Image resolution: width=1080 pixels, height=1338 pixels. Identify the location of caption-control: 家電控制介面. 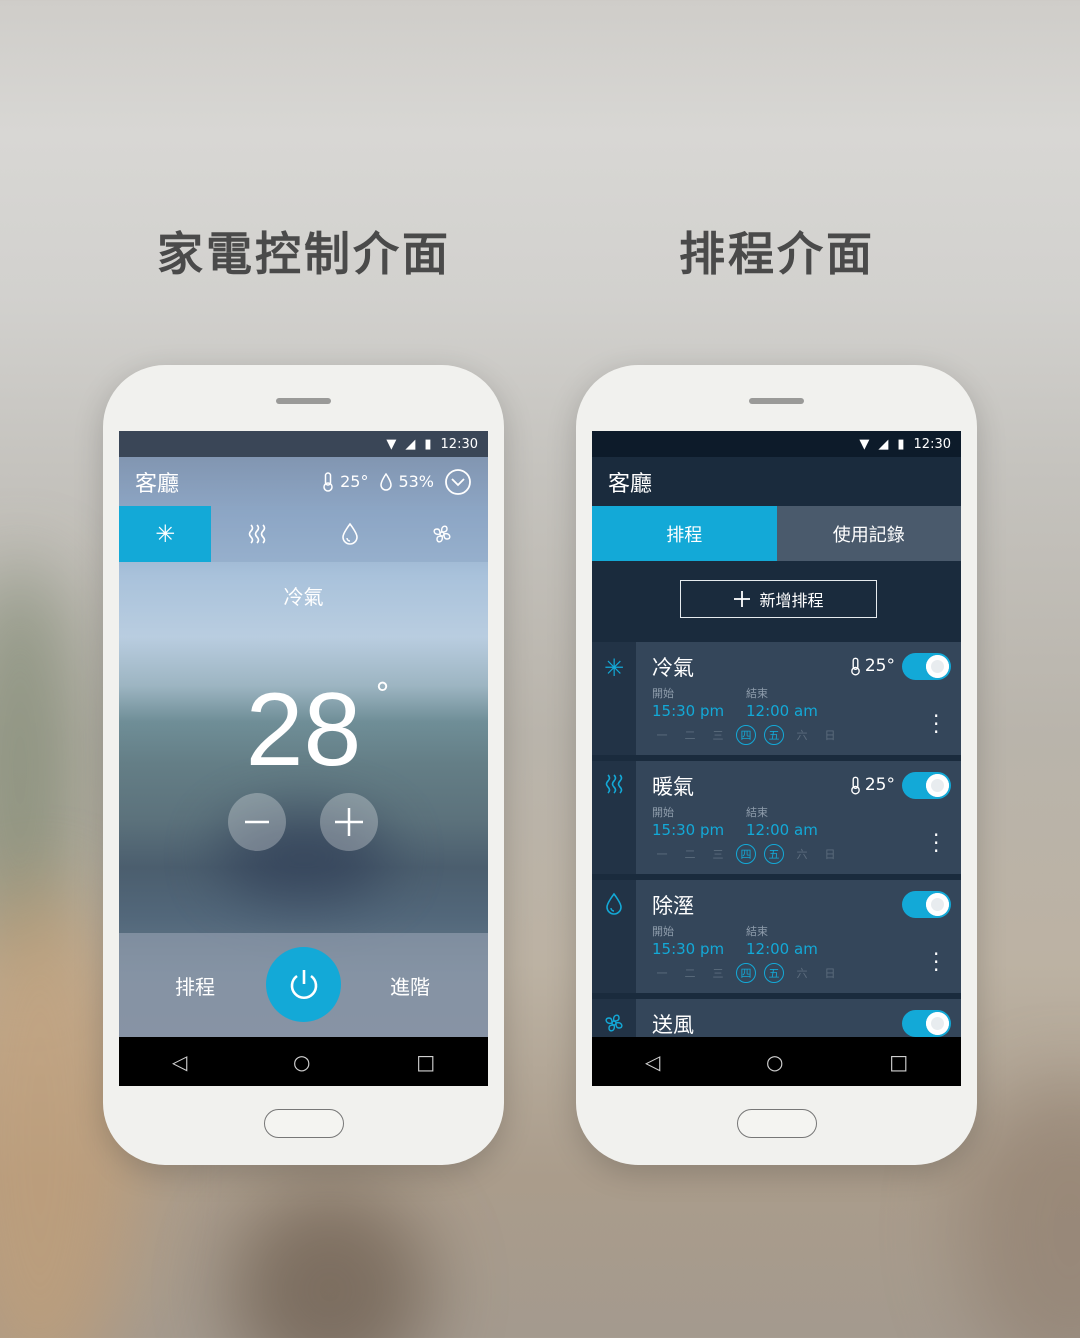
(304, 254).